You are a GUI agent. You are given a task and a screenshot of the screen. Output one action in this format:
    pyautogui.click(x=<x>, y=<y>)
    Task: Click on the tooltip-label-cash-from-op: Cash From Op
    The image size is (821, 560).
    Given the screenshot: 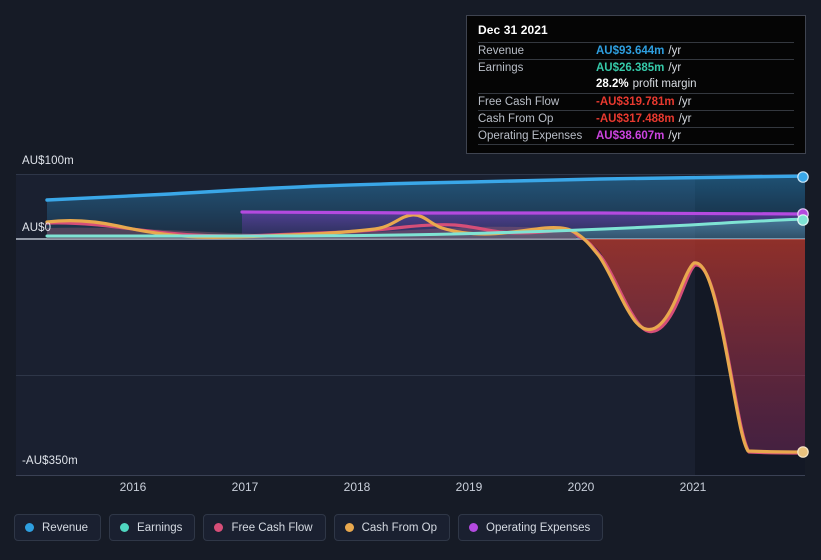 What is the action you would take?
    pyautogui.click(x=516, y=119)
    